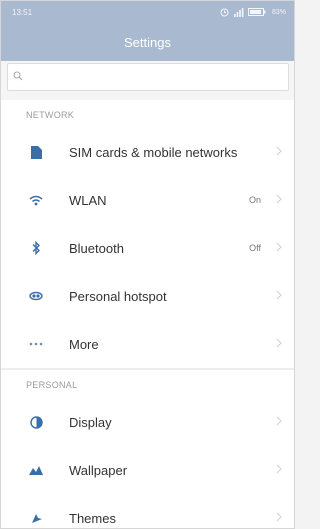 The image size is (320, 529). I want to click on wlan-status: On, so click(254, 200).